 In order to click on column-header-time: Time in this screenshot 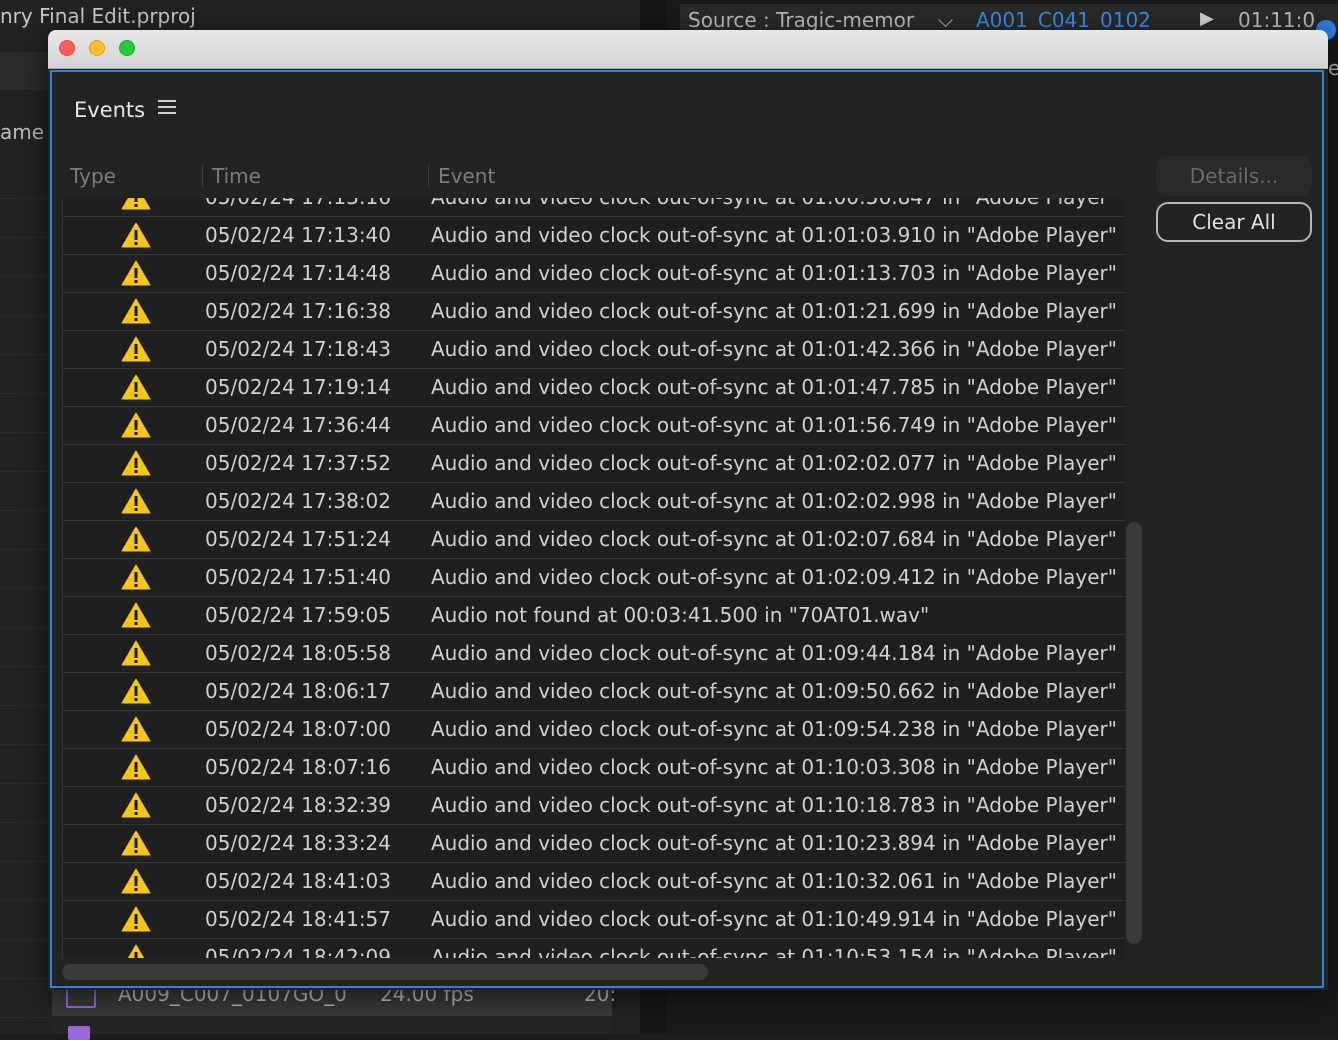, I will do `click(236, 176)`.